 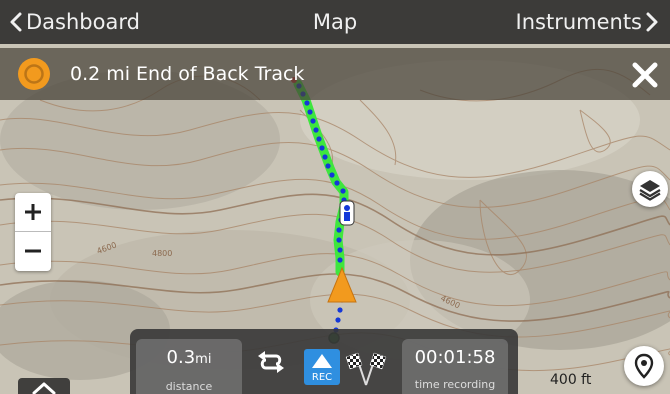 What do you see at coordinates (652, 22) in the screenshot?
I see `chevron-right-icon` at bounding box center [652, 22].